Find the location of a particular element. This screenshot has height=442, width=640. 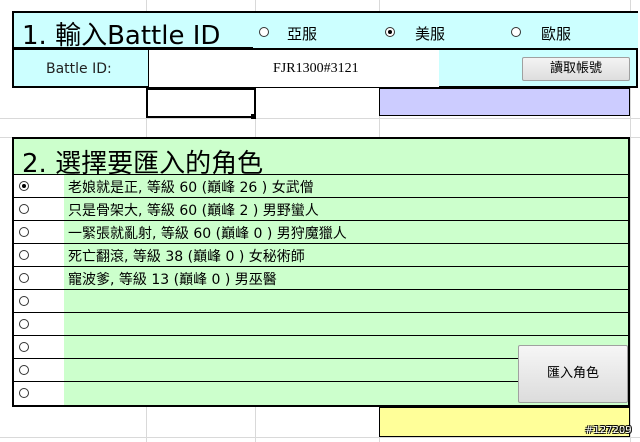

region-selector: 亞服 美服 歐服 is located at coordinates (445, 30).